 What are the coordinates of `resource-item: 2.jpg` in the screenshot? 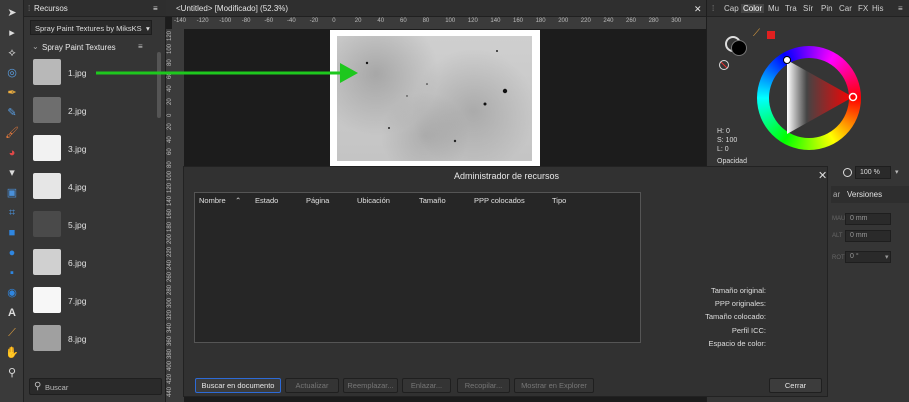 It's located at (94, 112).